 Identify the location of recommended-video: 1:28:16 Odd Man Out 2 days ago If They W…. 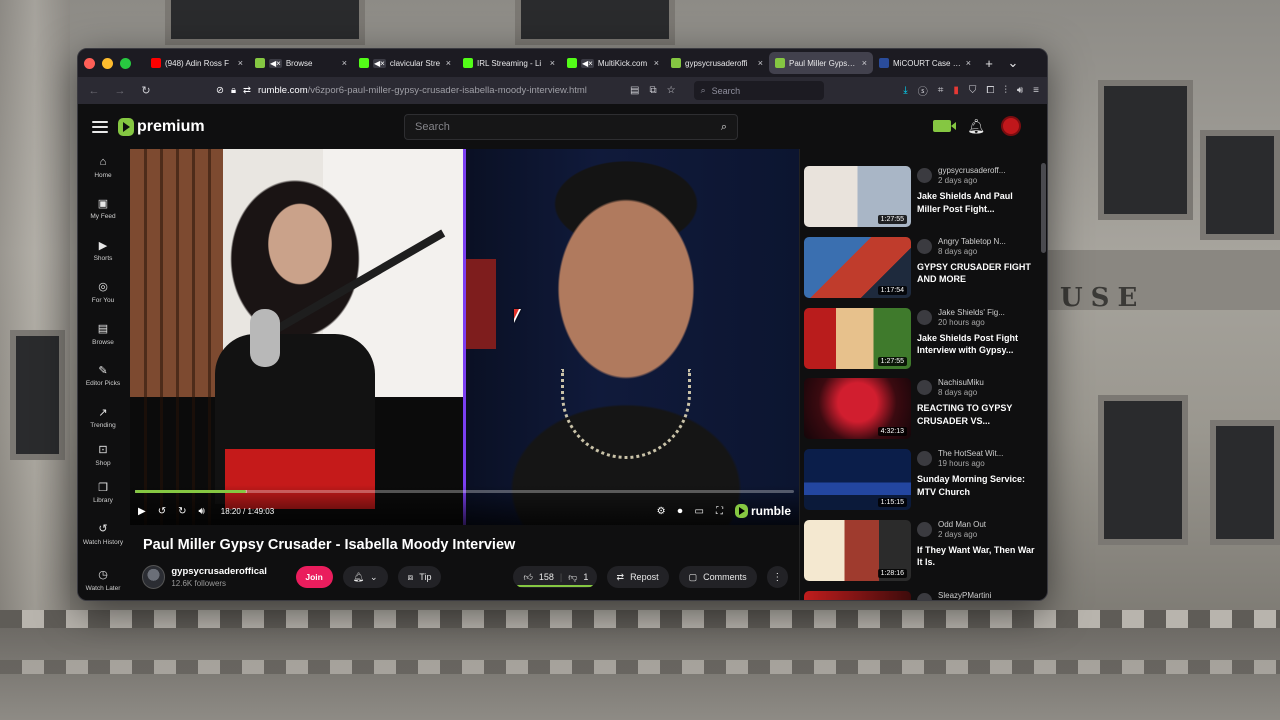
(921, 555).